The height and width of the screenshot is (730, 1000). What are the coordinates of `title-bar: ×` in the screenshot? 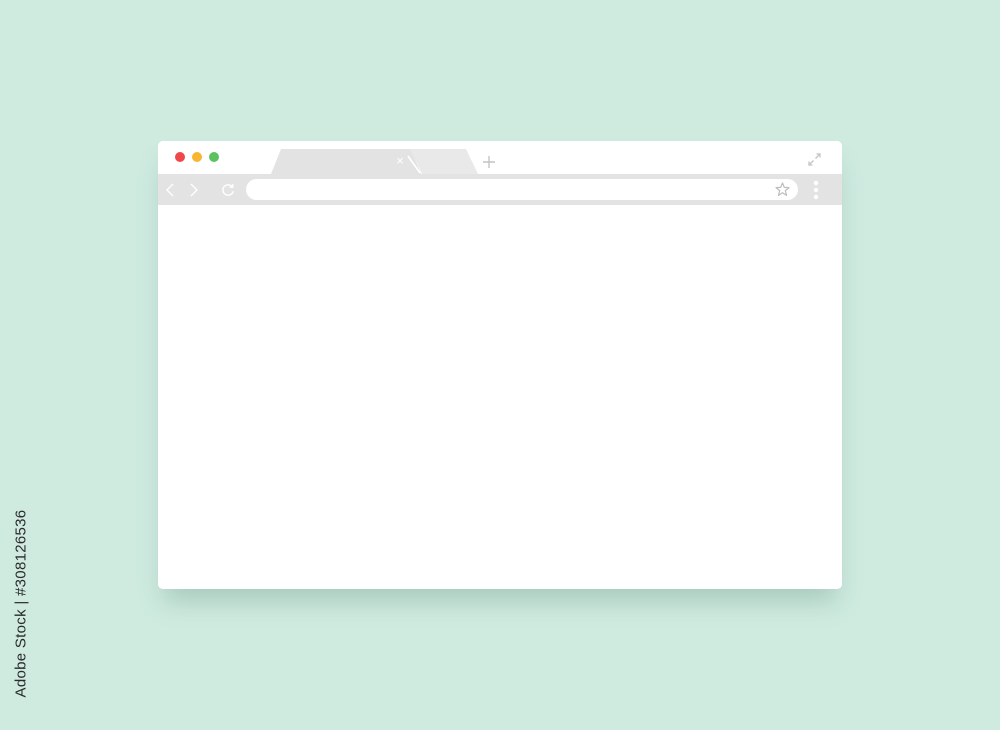 It's located at (500, 157).